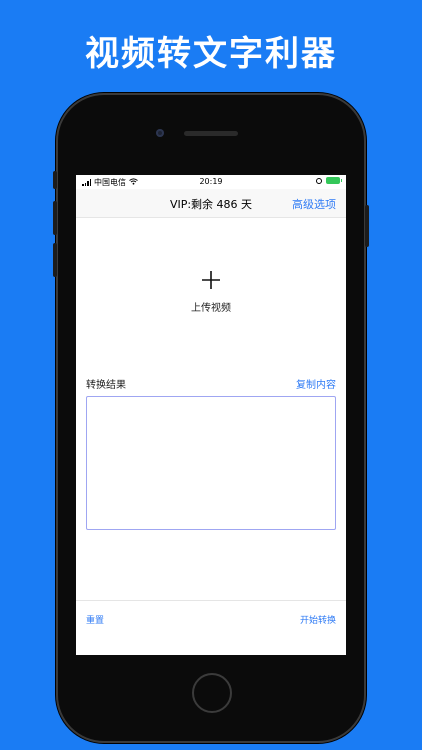 The height and width of the screenshot is (750, 422). Describe the element at coordinates (316, 383) in the screenshot. I see `copy-content-button: 复制内容` at that location.